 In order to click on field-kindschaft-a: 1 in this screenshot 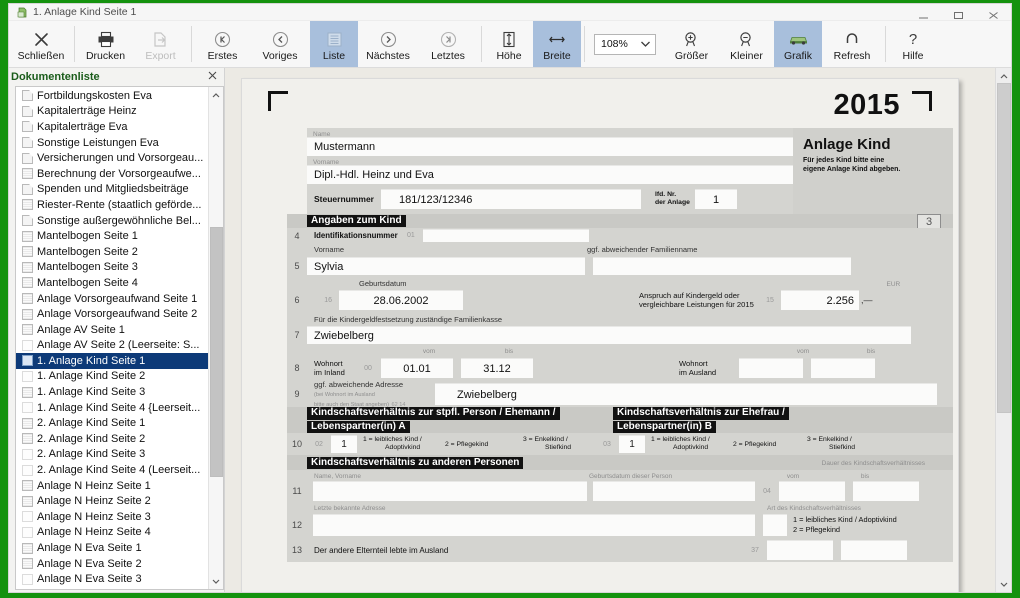, I will do `click(344, 444)`.